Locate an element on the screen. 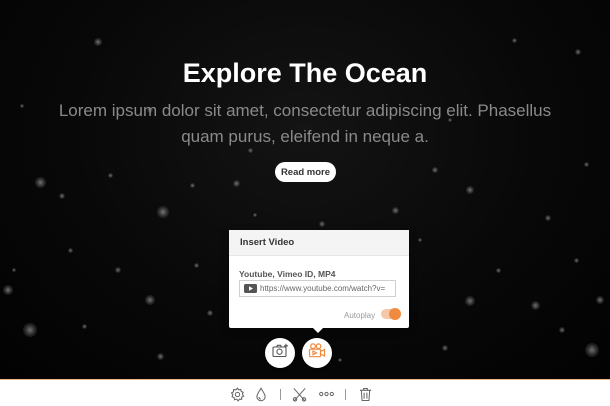  bottom-toolbar is located at coordinates (305, 392).